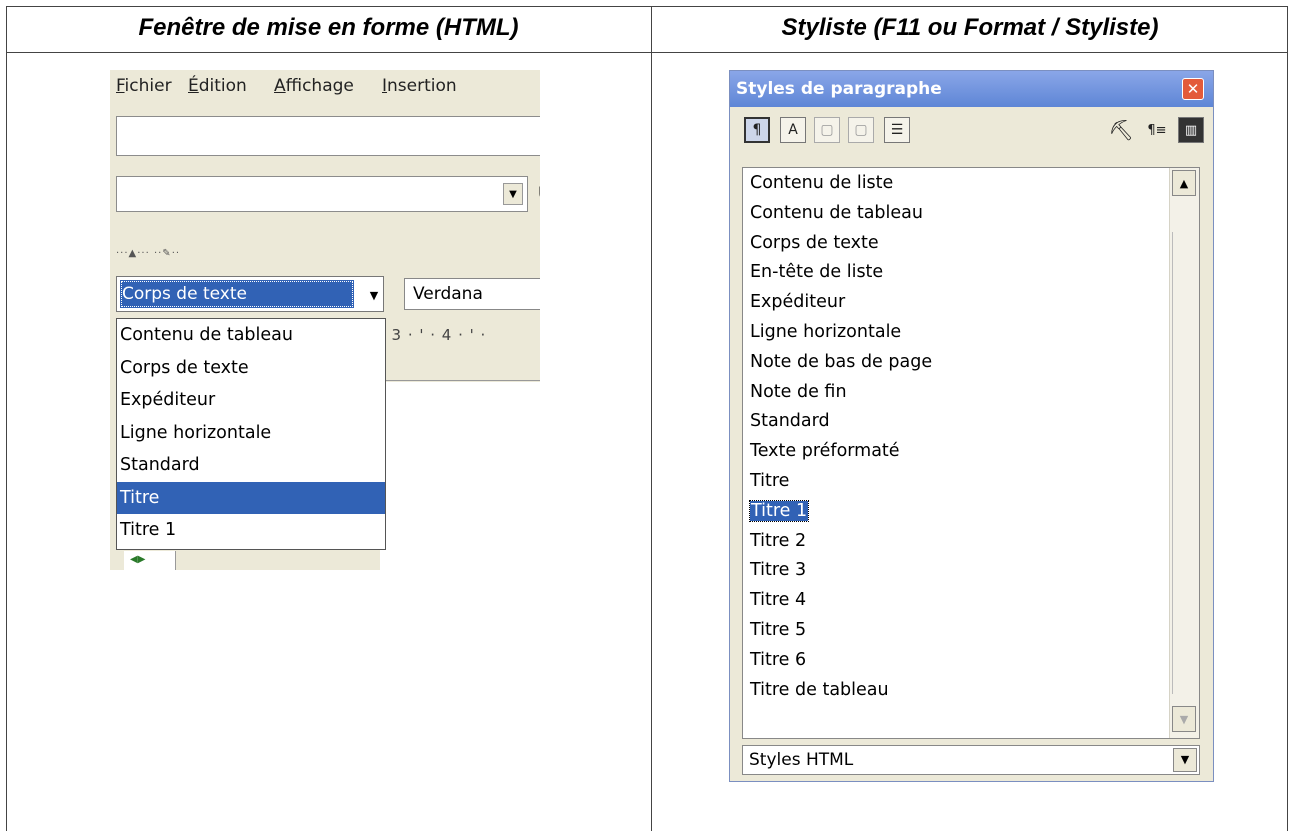 This screenshot has height=831, width=1290. Describe the element at coordinates (839, 89) in the screenshot. I see `window-title: Styles de paragraphe` at that location.